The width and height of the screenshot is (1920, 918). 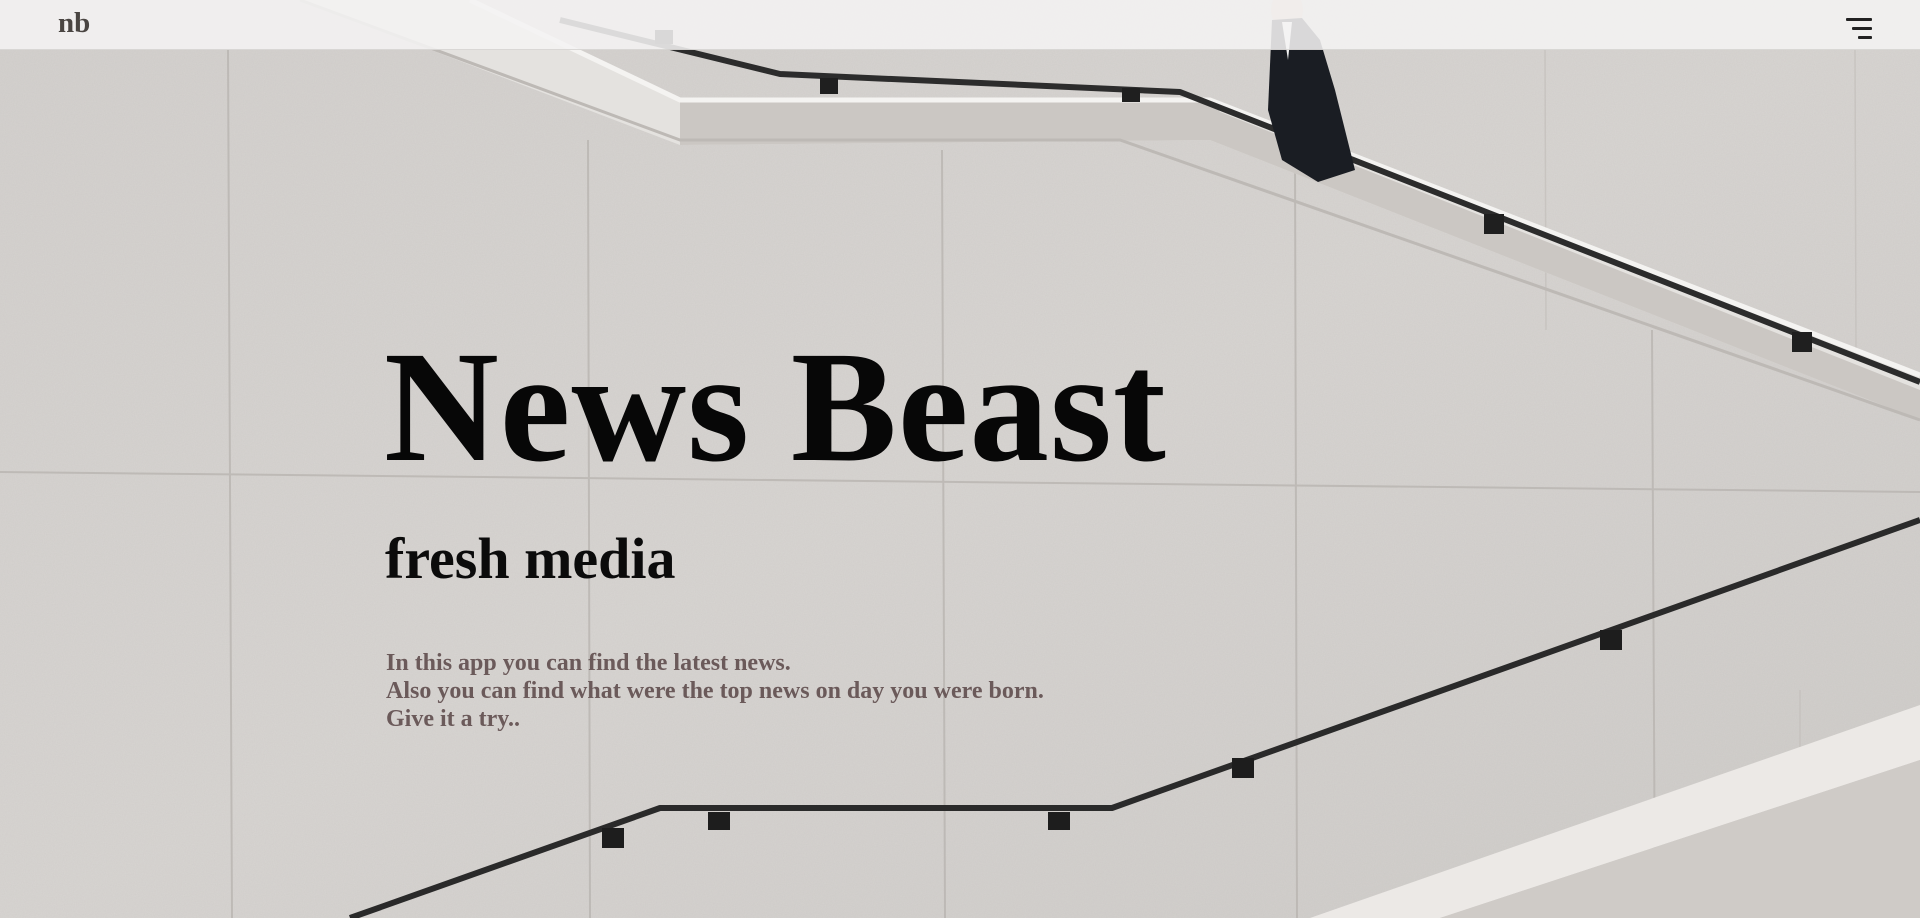 I want to click on hamburger-menu-icon, so click(x=1858, y=30).